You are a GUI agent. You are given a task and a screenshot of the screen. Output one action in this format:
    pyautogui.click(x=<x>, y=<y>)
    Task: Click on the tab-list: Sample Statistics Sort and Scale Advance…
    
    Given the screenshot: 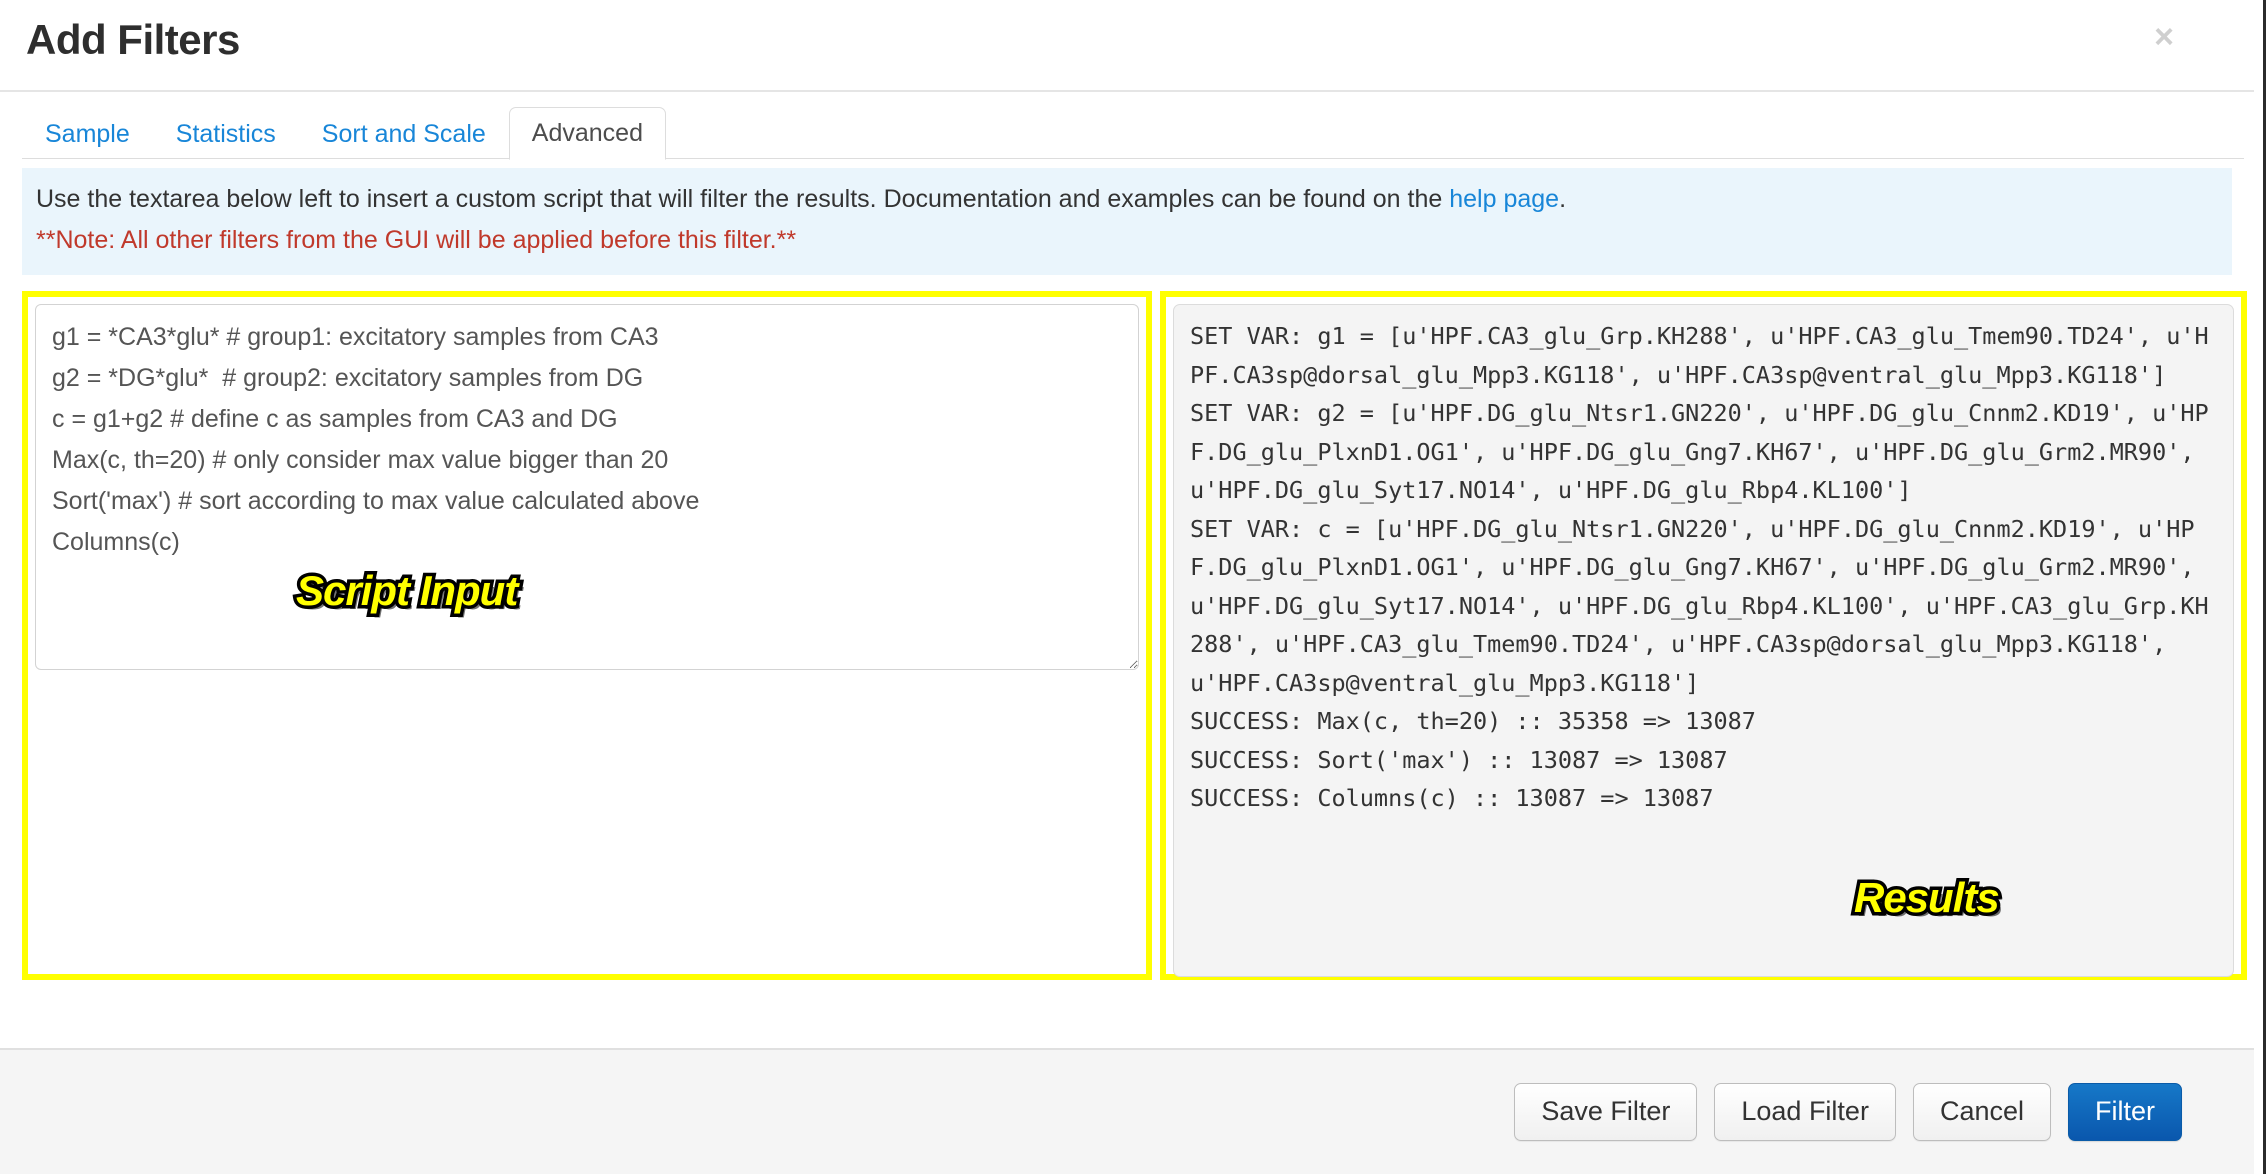 What is the action you would take?
    pyautogui.click(x=1138, y=126)
    